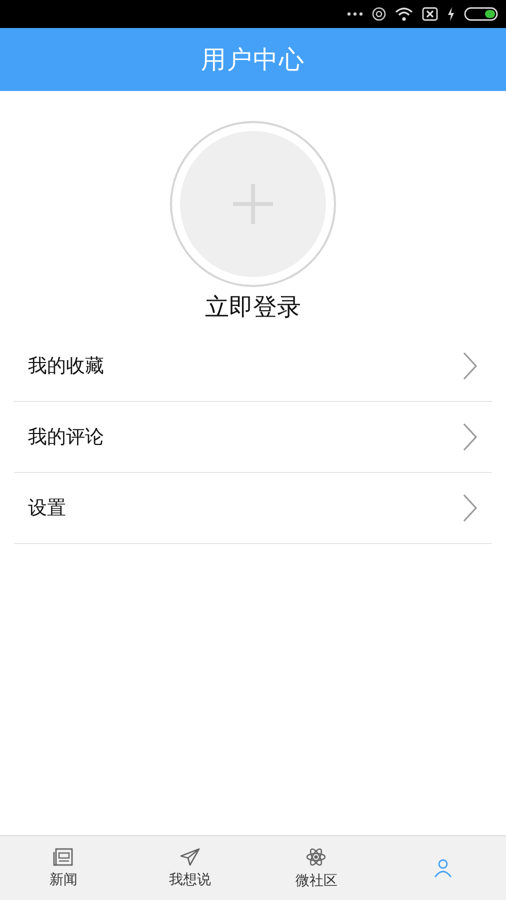 The width and height of the screenshot is (506, 900). I want to click on atom-icon, so click(316, 856).